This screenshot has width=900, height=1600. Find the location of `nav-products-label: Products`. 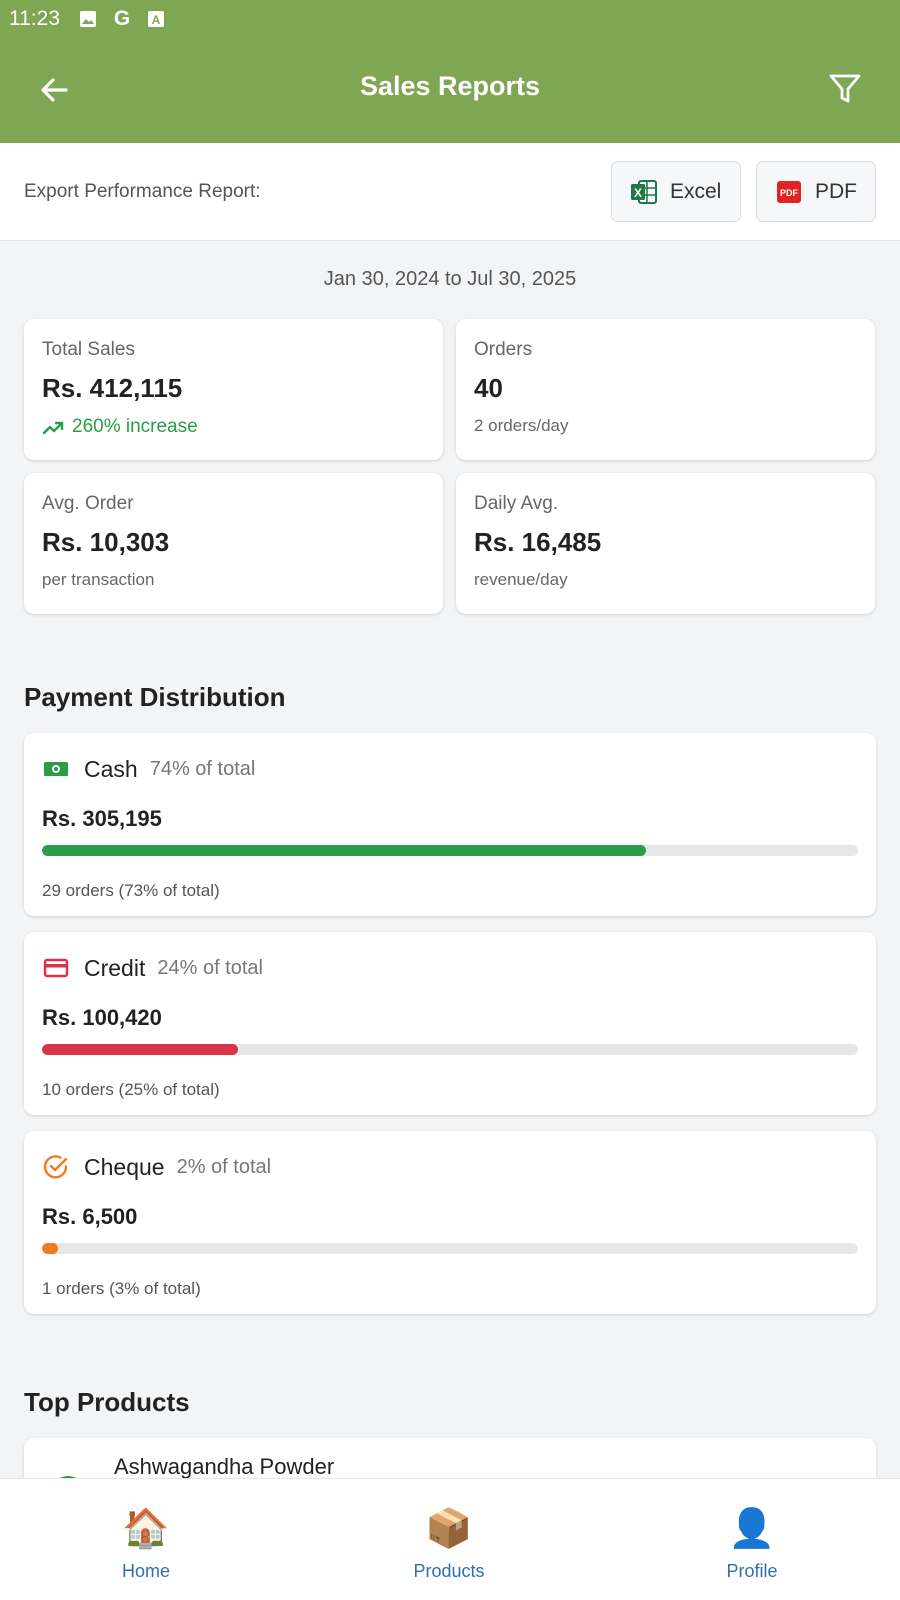

nav-products-label: Products is located at coordinates (449, 1571).